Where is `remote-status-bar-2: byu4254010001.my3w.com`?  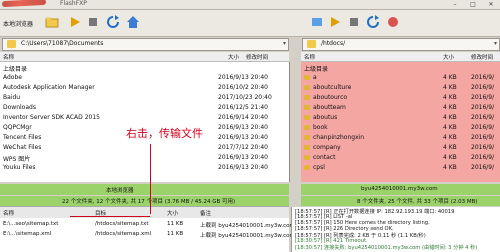
remote-status-bar-2: byu4254010001.my3w.com is located at coordinates (400, 189).